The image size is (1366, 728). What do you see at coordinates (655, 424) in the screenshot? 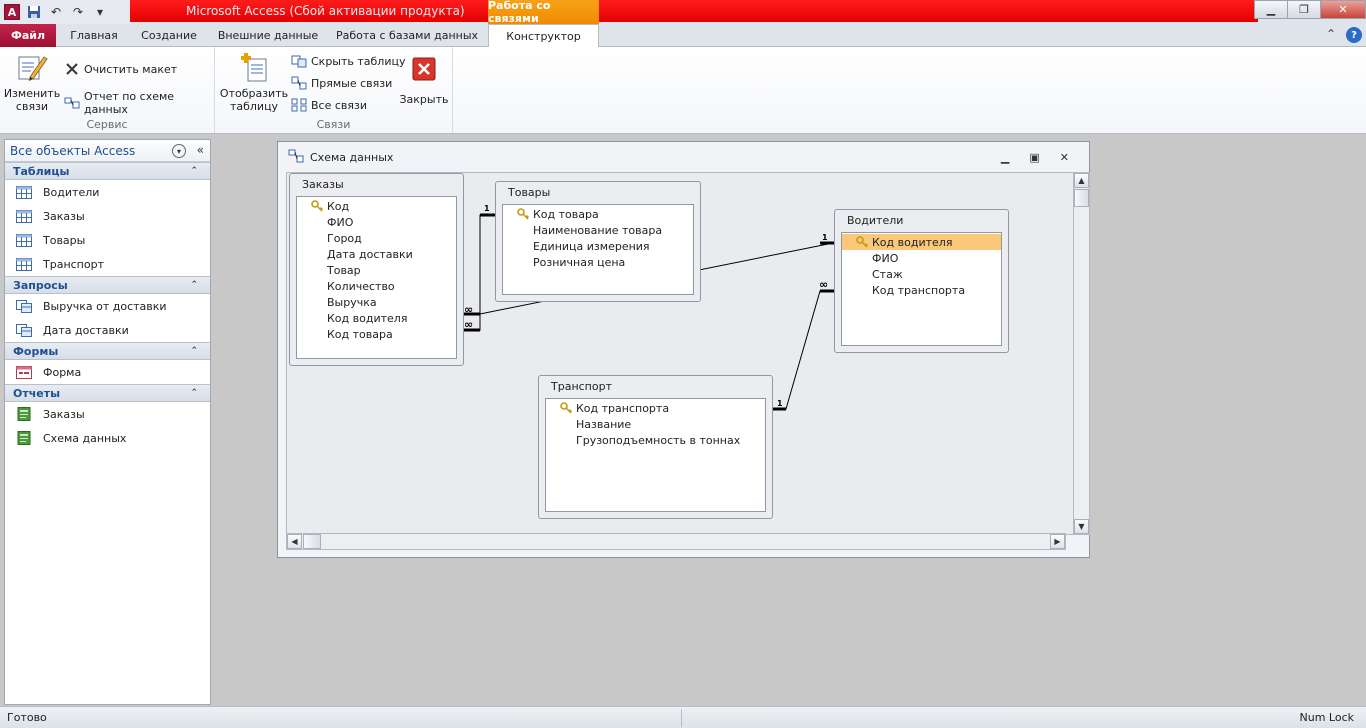
I see `field-row: Название` at bounding box center [655, 424].